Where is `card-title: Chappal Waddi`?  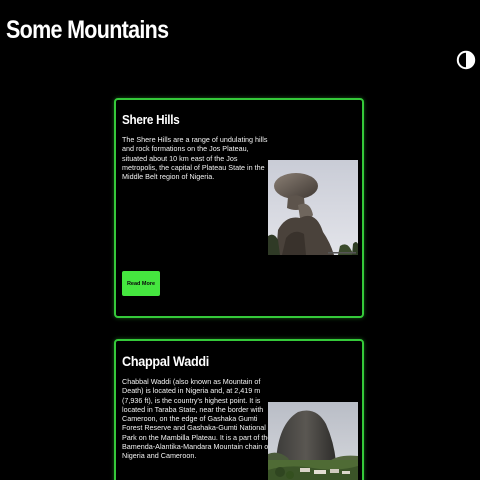 card-title: Chappal Waddi is located at coordinates (166, 361).